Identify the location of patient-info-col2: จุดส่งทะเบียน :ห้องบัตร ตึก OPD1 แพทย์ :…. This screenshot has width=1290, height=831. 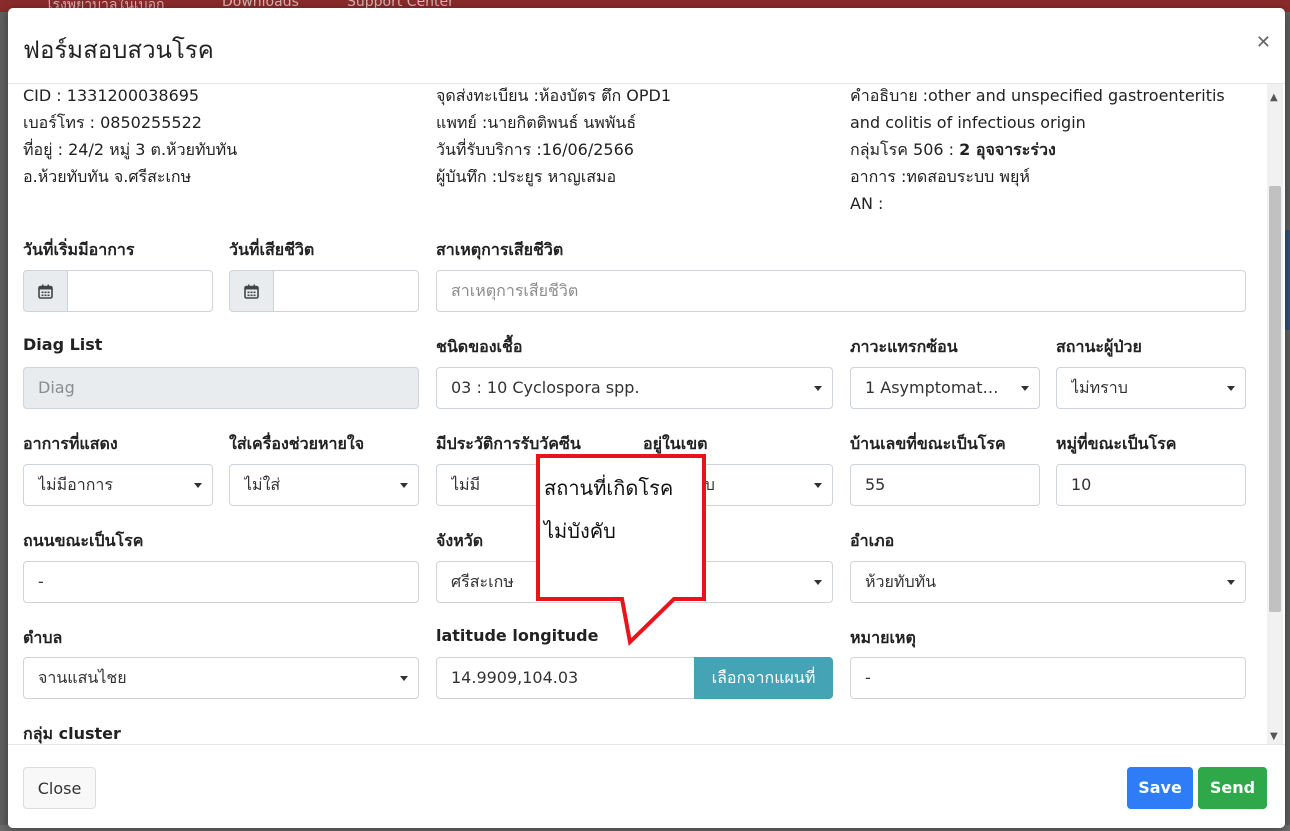
(553, 137).